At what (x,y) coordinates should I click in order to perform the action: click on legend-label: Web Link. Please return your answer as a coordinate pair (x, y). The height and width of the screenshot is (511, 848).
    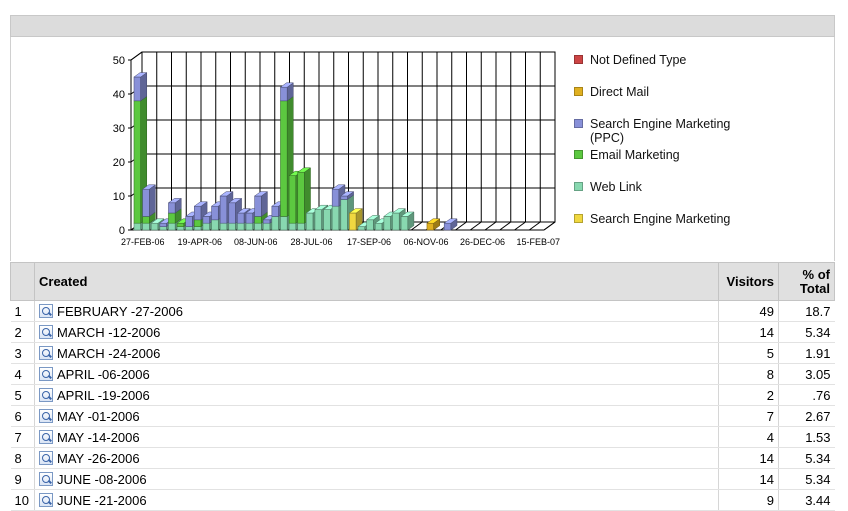
    Looking at the image, I should click on (616, 187).